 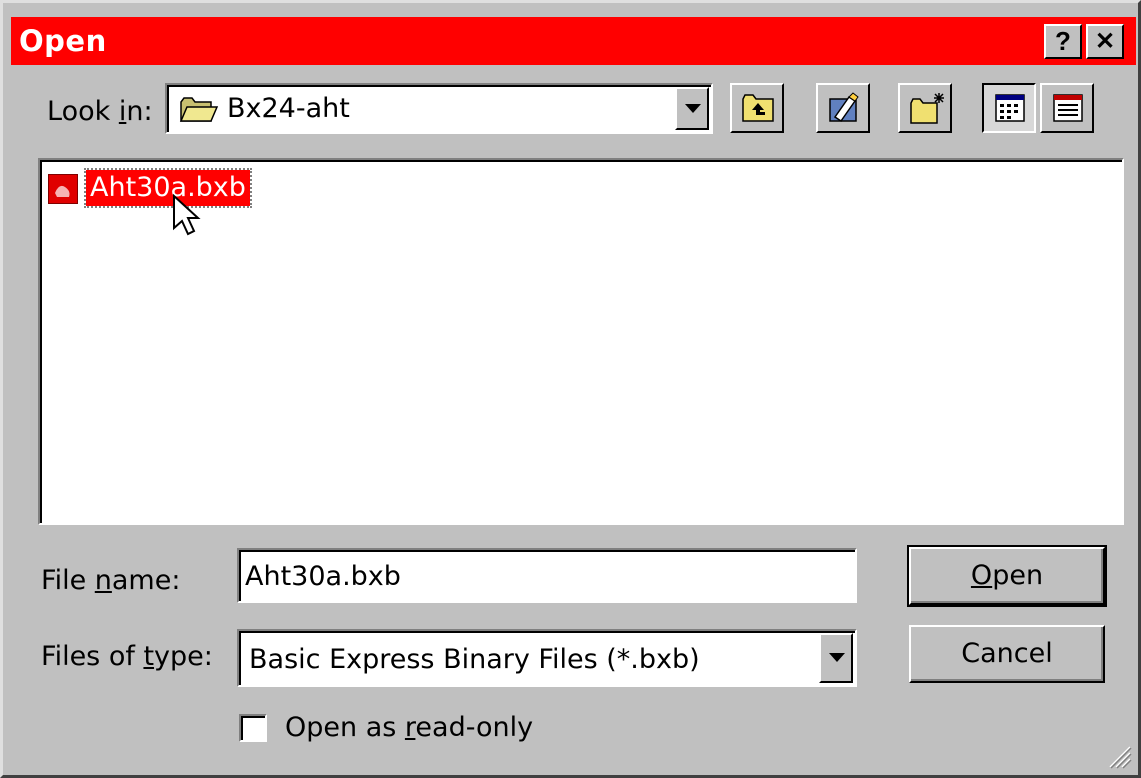 I want to click on file-name-label: File name:, so click(x=111, y=580).